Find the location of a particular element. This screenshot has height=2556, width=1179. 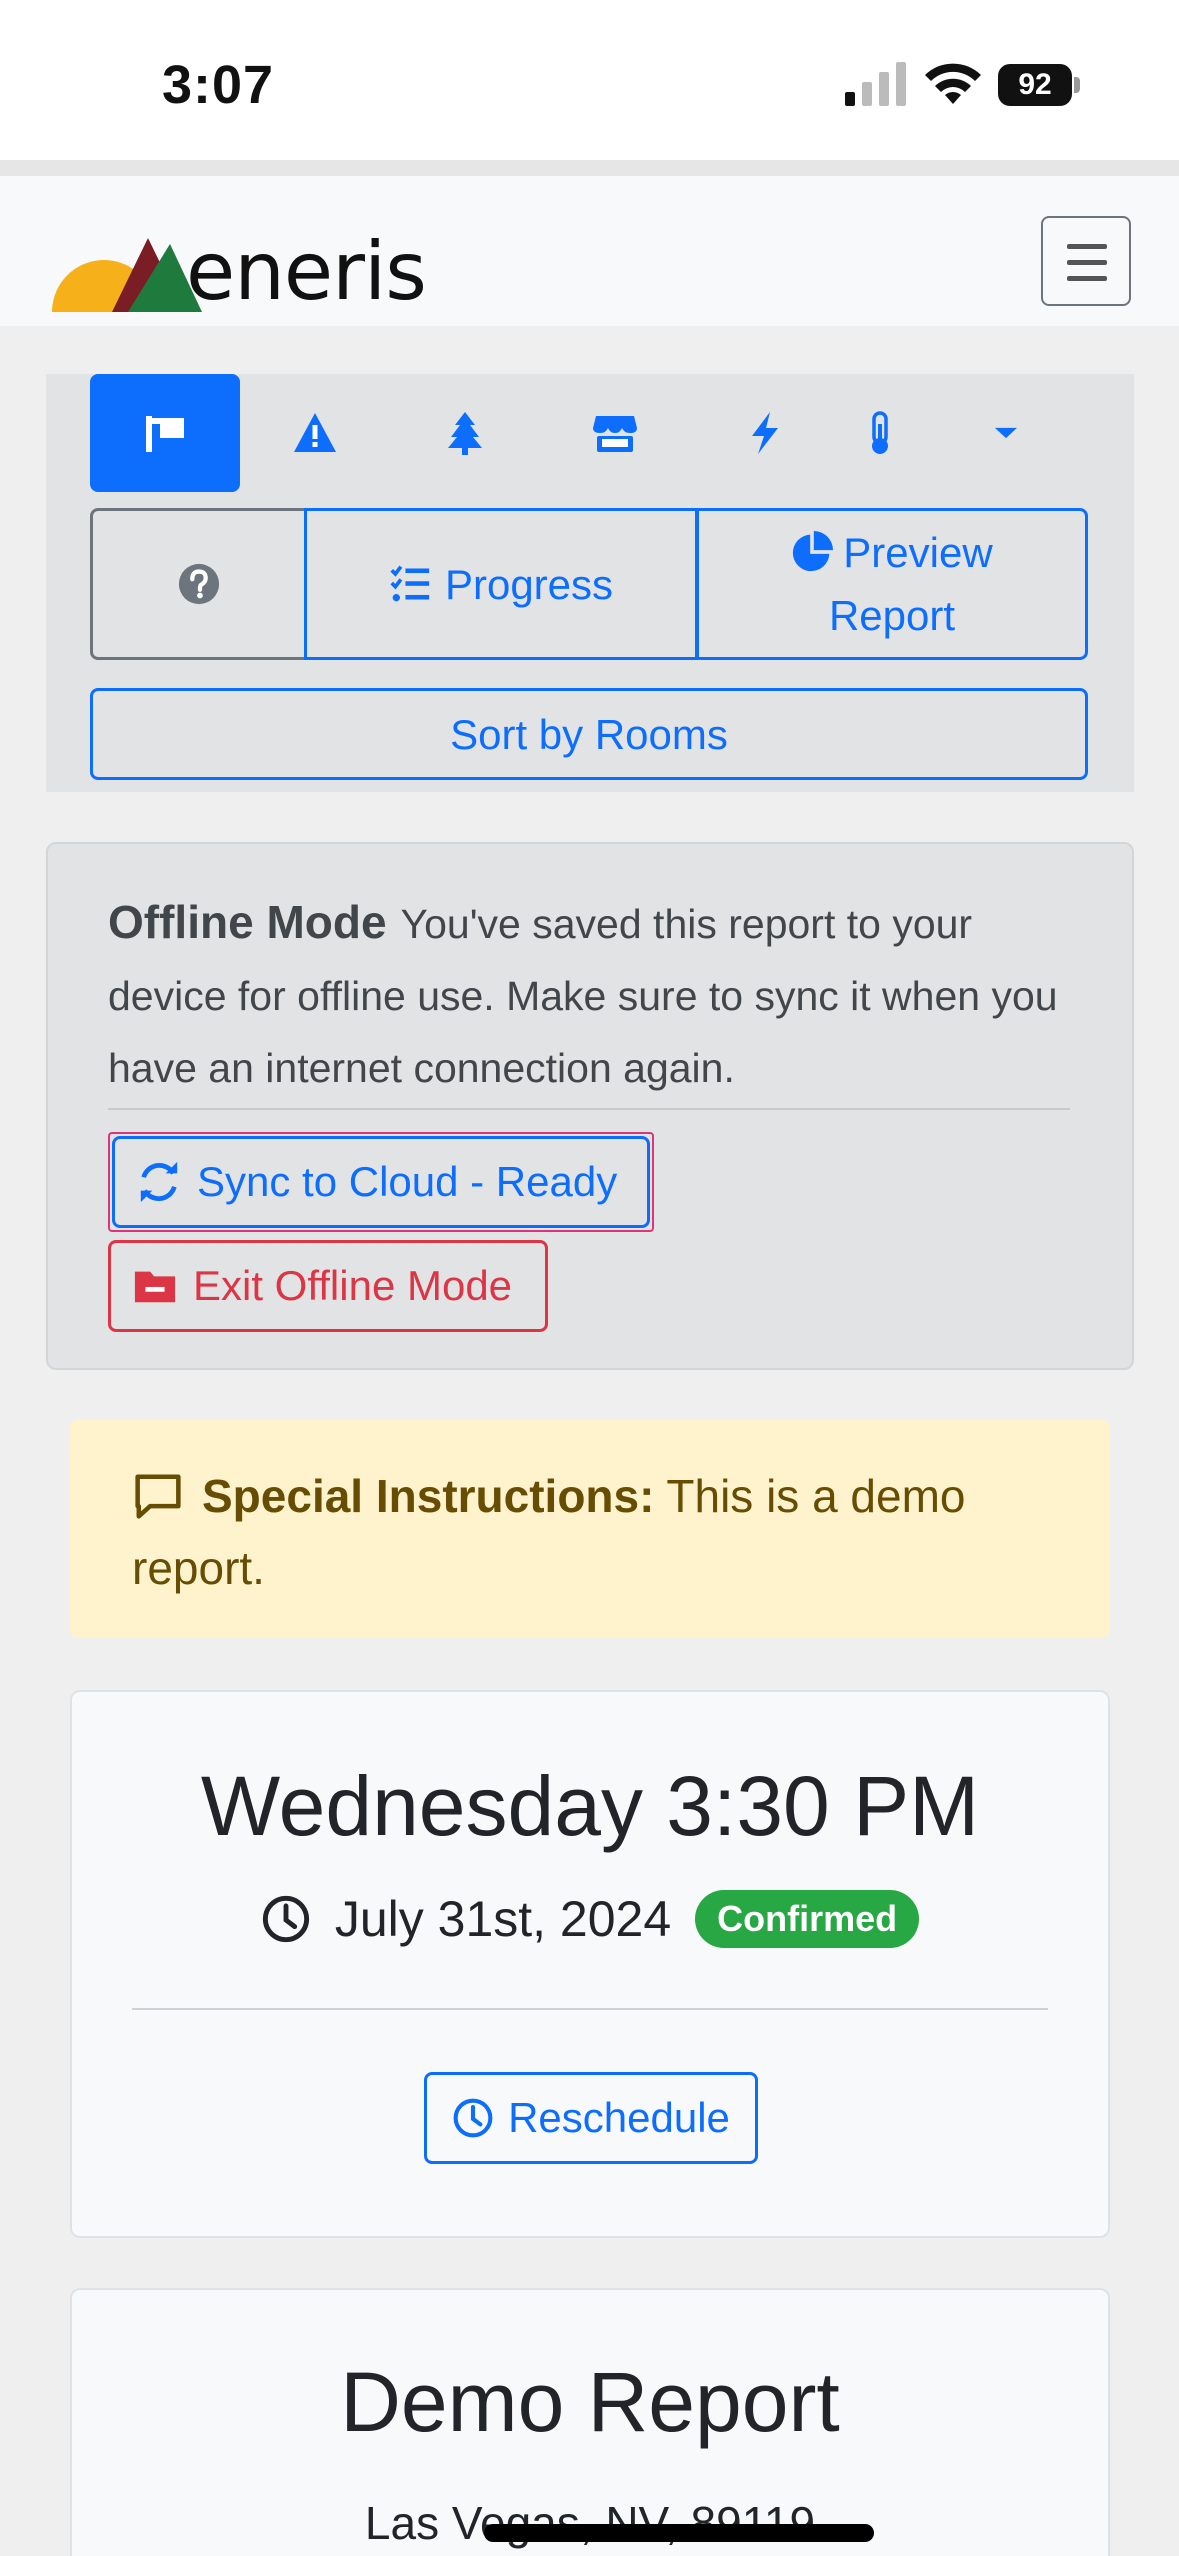

tab-electric is located at coordinates (765, 433).